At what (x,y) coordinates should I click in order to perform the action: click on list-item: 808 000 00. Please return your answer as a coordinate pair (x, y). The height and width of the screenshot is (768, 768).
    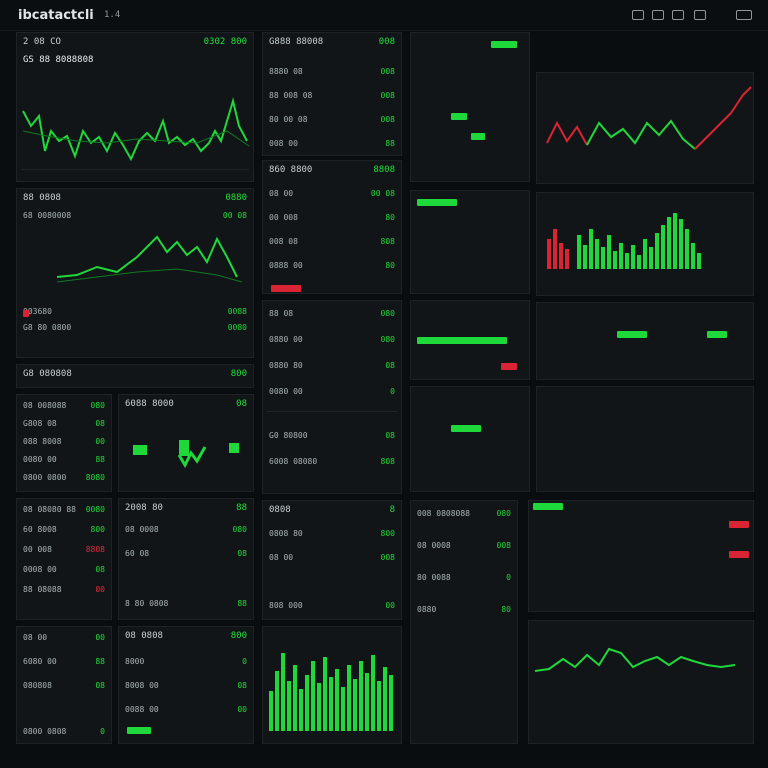
    Looking at the image, I should click on (332, 605).